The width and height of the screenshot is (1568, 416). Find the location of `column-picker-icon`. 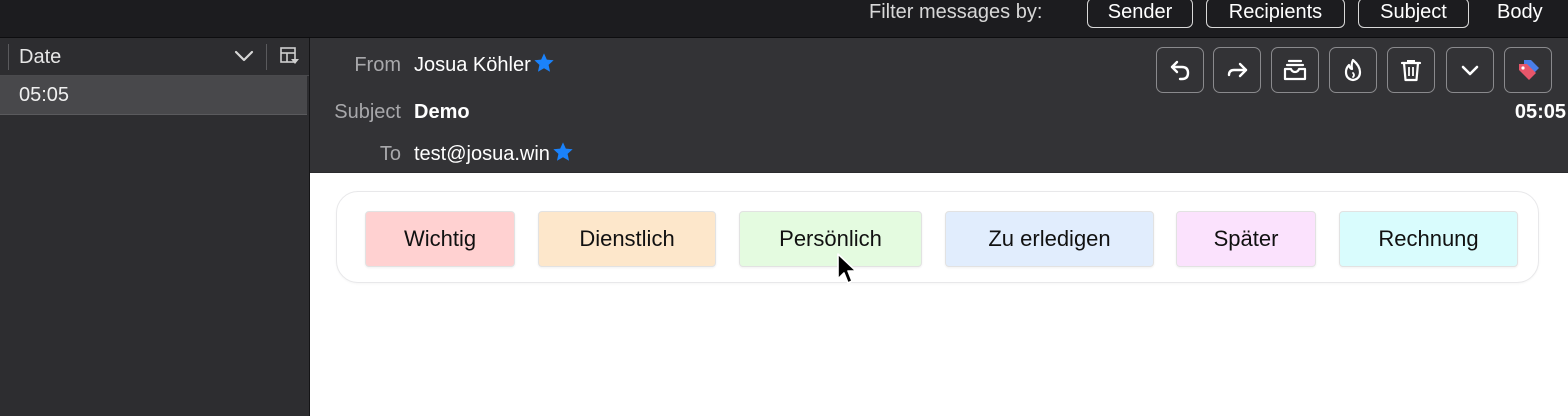

column-picker-icon is located at coordinates (289, 56).